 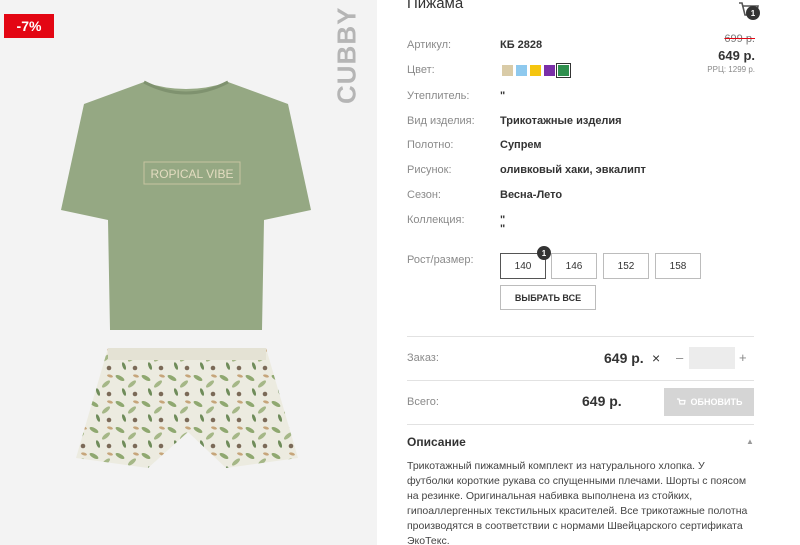 I want to click on color-row: Цвет:, so click(x=421, y=70).